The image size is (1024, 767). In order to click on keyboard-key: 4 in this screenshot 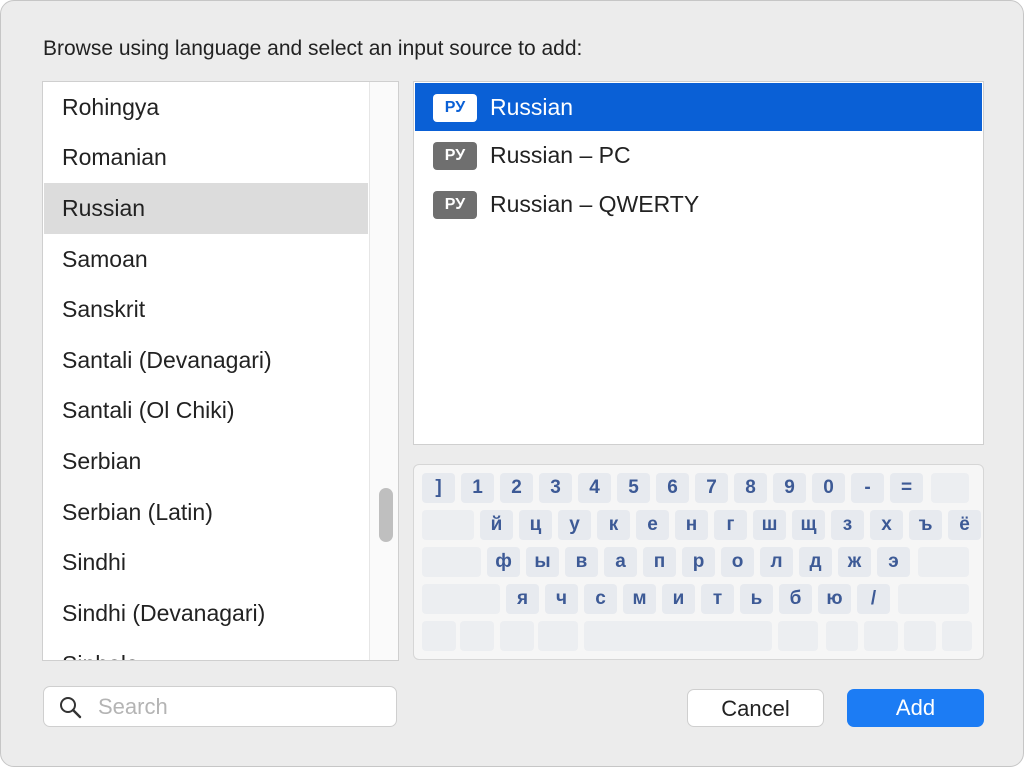, I will do `click(594, 488)`.